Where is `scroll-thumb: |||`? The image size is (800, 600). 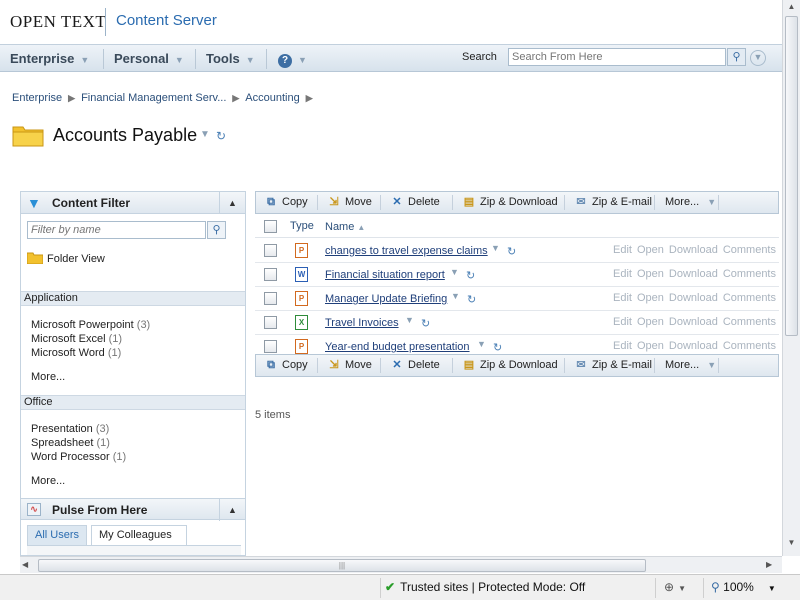 scroll-thumb: ||| is located at coordinates (342, 565).